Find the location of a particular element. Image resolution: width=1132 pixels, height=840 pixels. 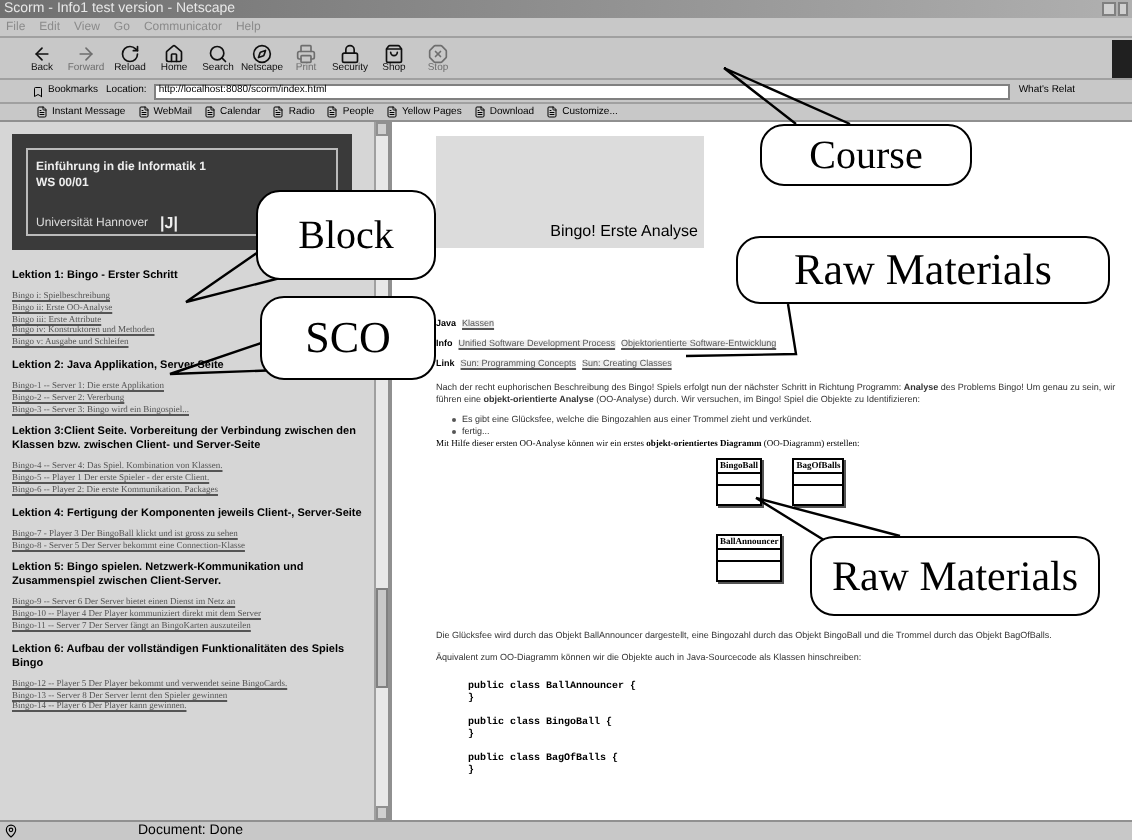

lock-icon is located at coordinates (350, 53).